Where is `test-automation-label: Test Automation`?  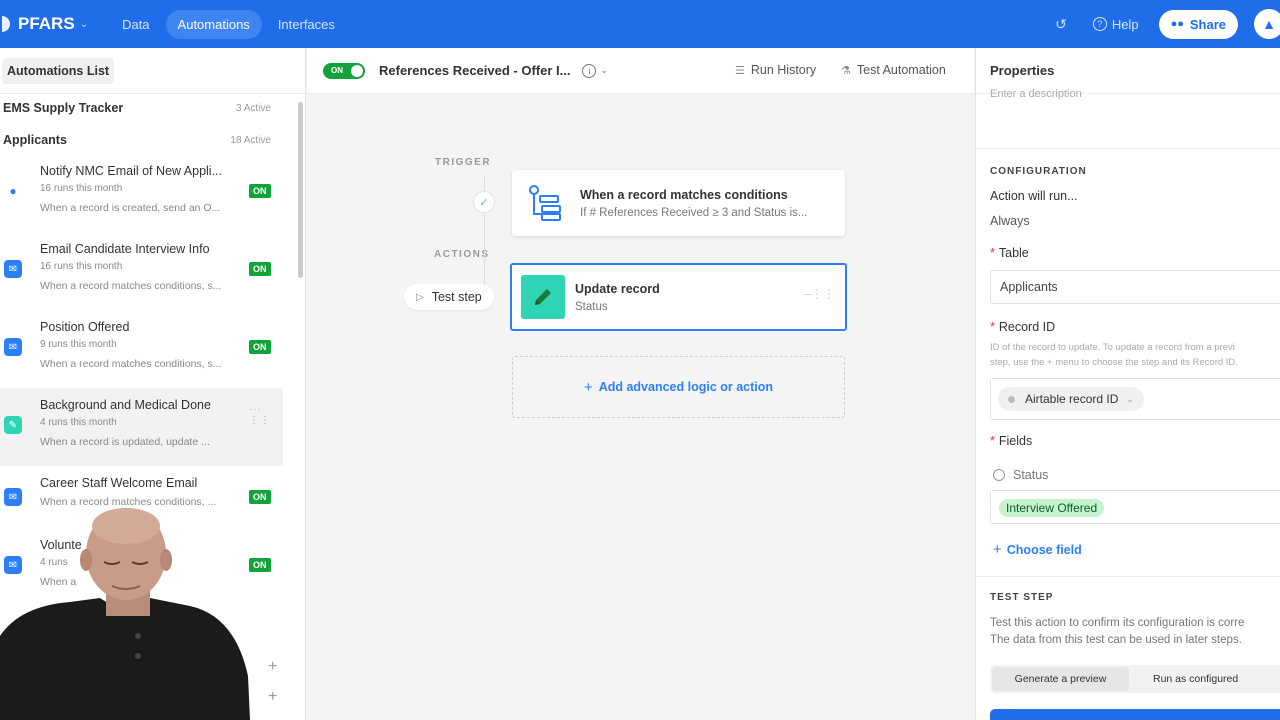
test-automation-label: Test Automation is located at coordinates (901, 70).